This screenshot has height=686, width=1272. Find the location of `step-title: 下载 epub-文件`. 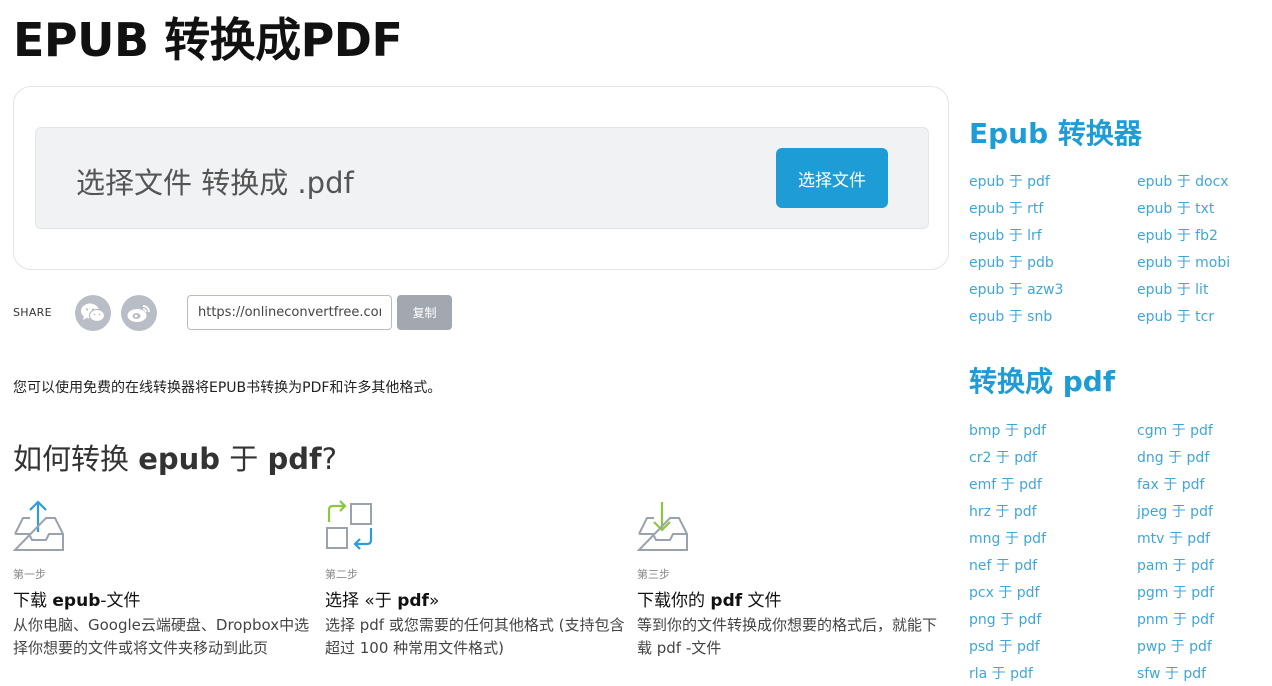

step-title: 下载 epub-文件 is located at coordinates (77, 601).